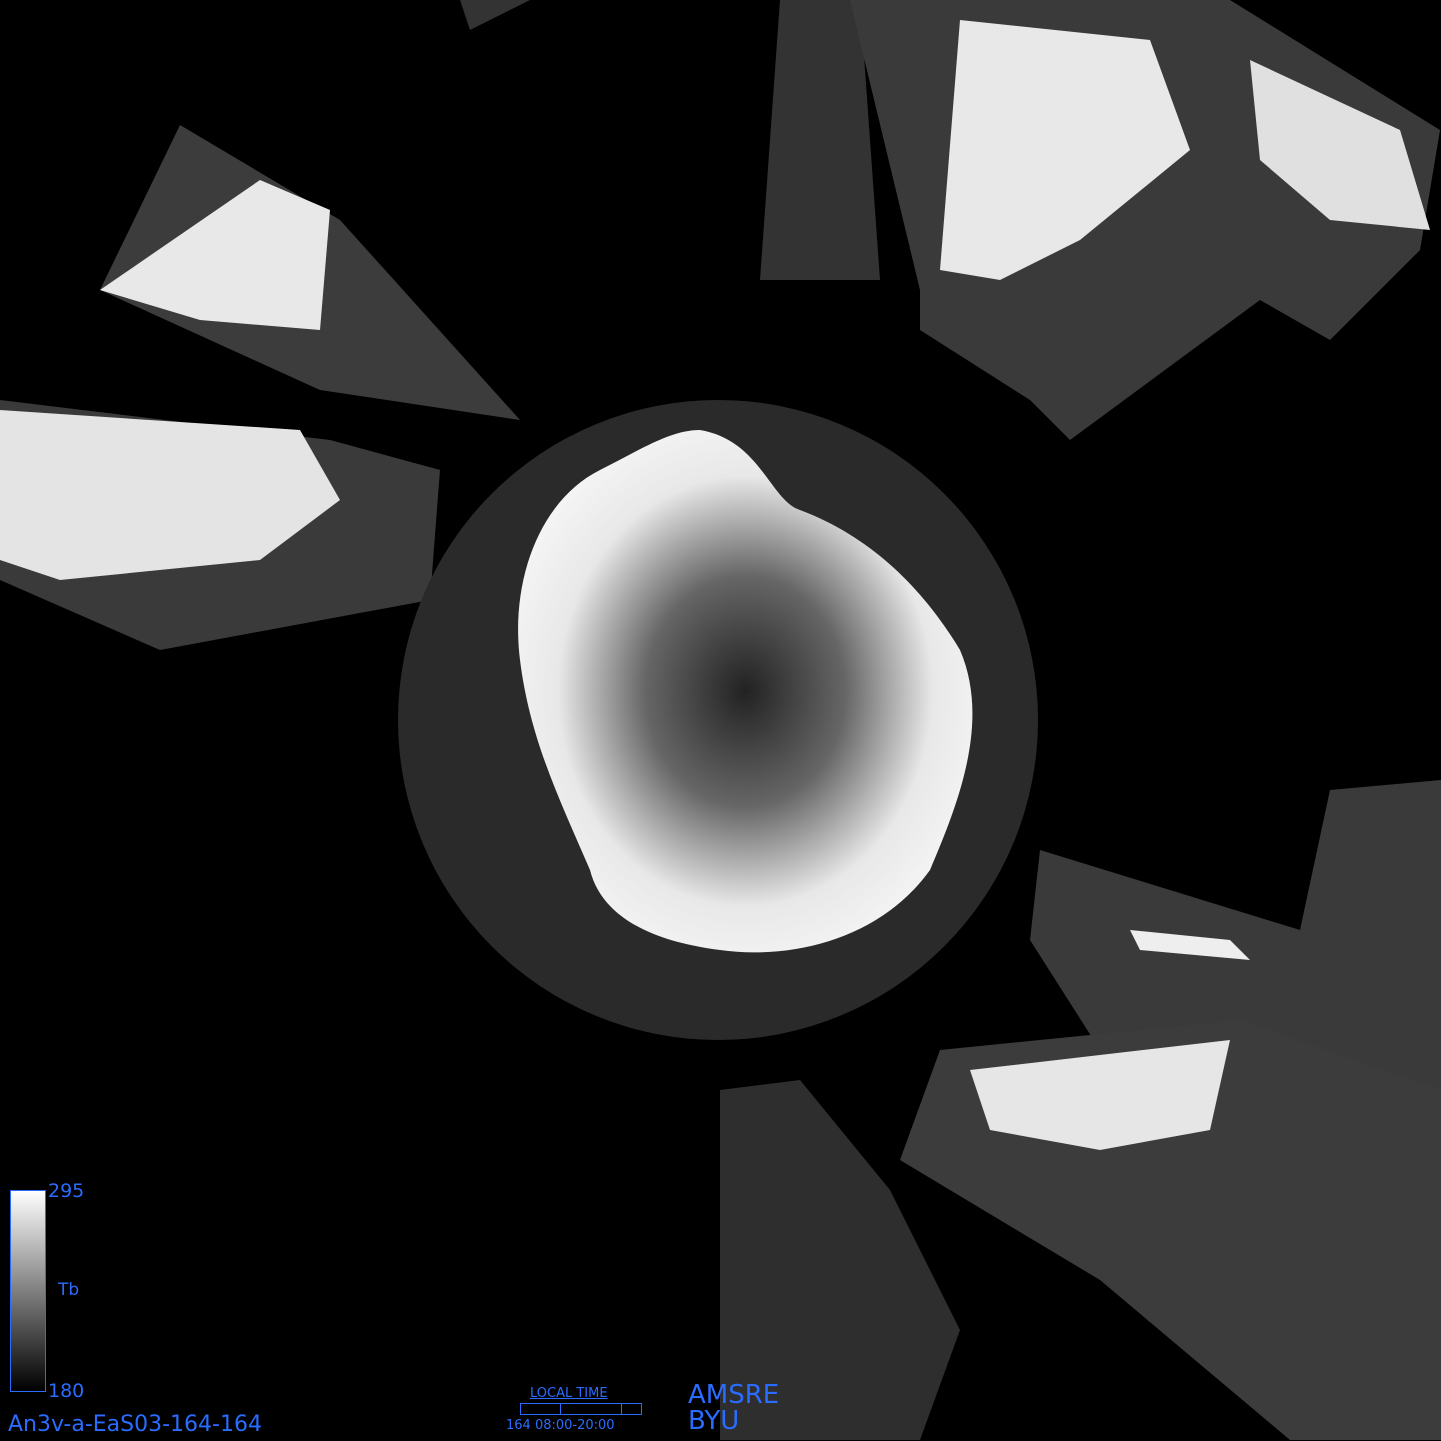 Image resolution: width=1441 pixels, height=1441 pixels. Describe the element at coordinates (569, 1393) in the screenshot. I see `local-time-title: LOCAL TIME` at that location.